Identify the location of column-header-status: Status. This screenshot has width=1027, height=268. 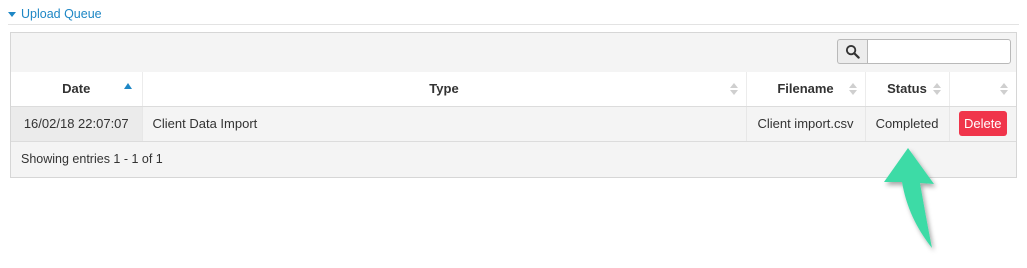
(907, 89).